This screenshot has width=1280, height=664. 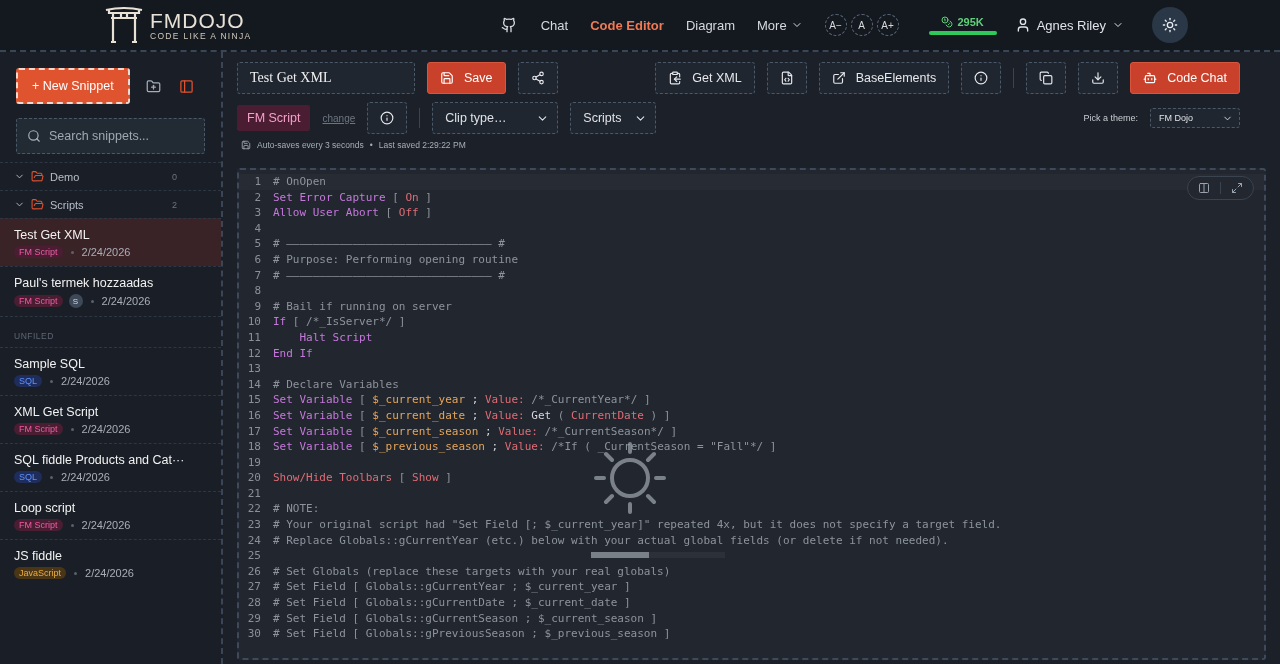 I want to click on line-number: 15, so click(x=254, y=400).